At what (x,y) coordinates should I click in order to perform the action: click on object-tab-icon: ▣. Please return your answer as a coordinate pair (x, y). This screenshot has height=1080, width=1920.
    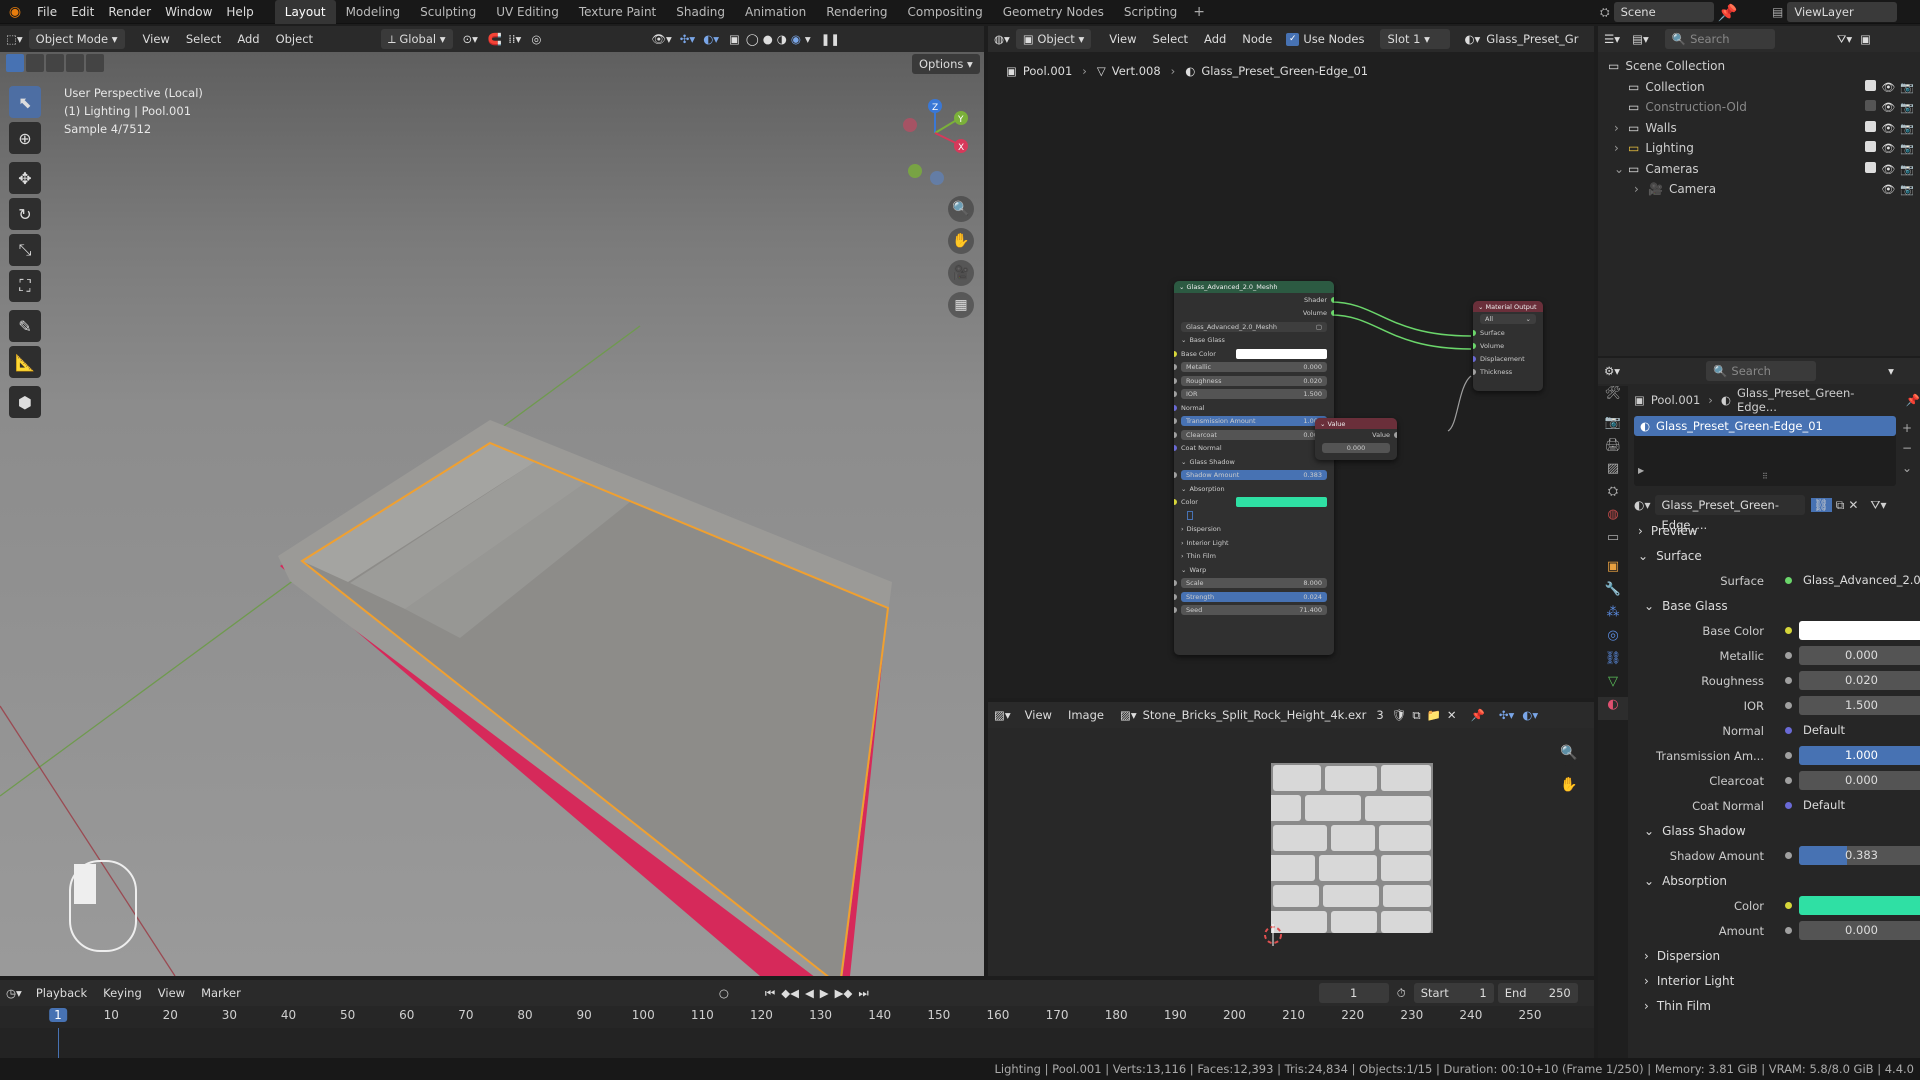
    Looking at the image, I should click on (1613, 570).